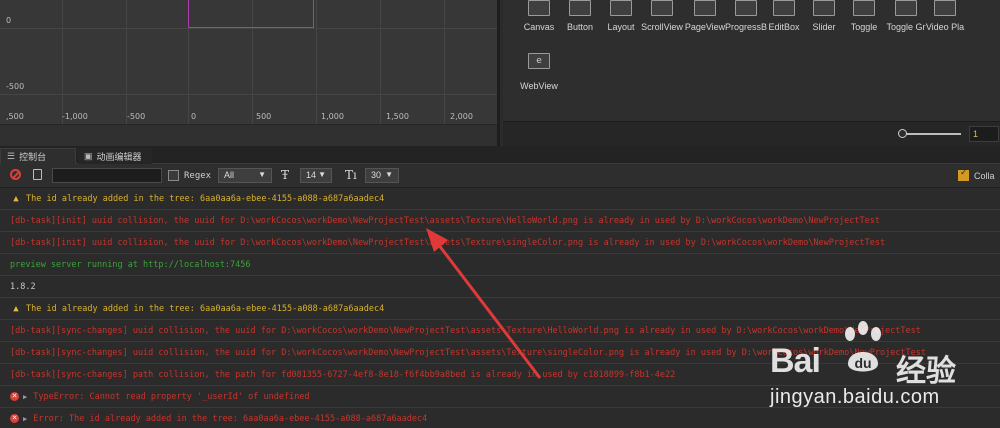 This screenshot has width=1000, height=428. I want to click on pageview-icon, so click(705, 8).